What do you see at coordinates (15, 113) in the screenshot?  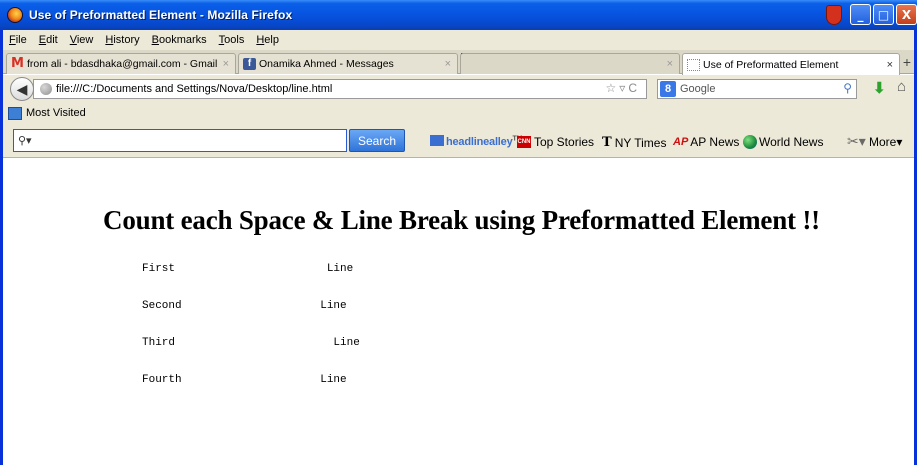 I see `most-visited-icon` at bounding box center [15, 113].